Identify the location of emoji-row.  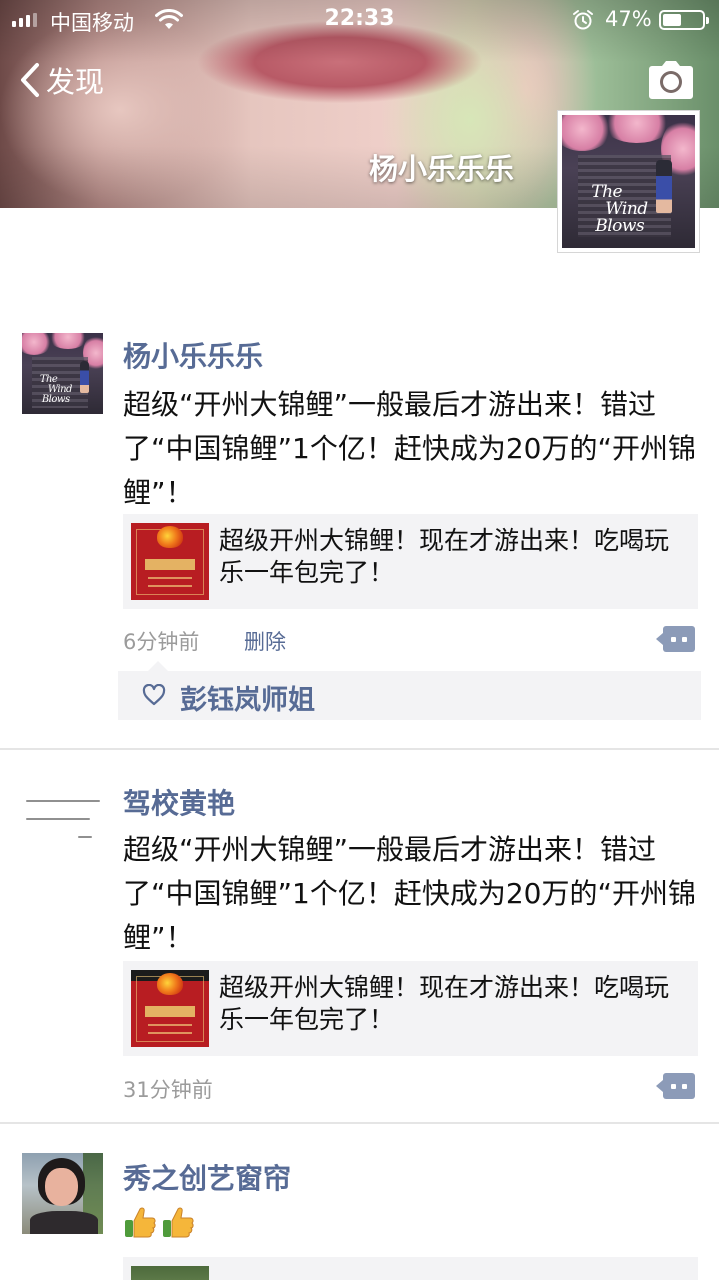
(159, 1222).